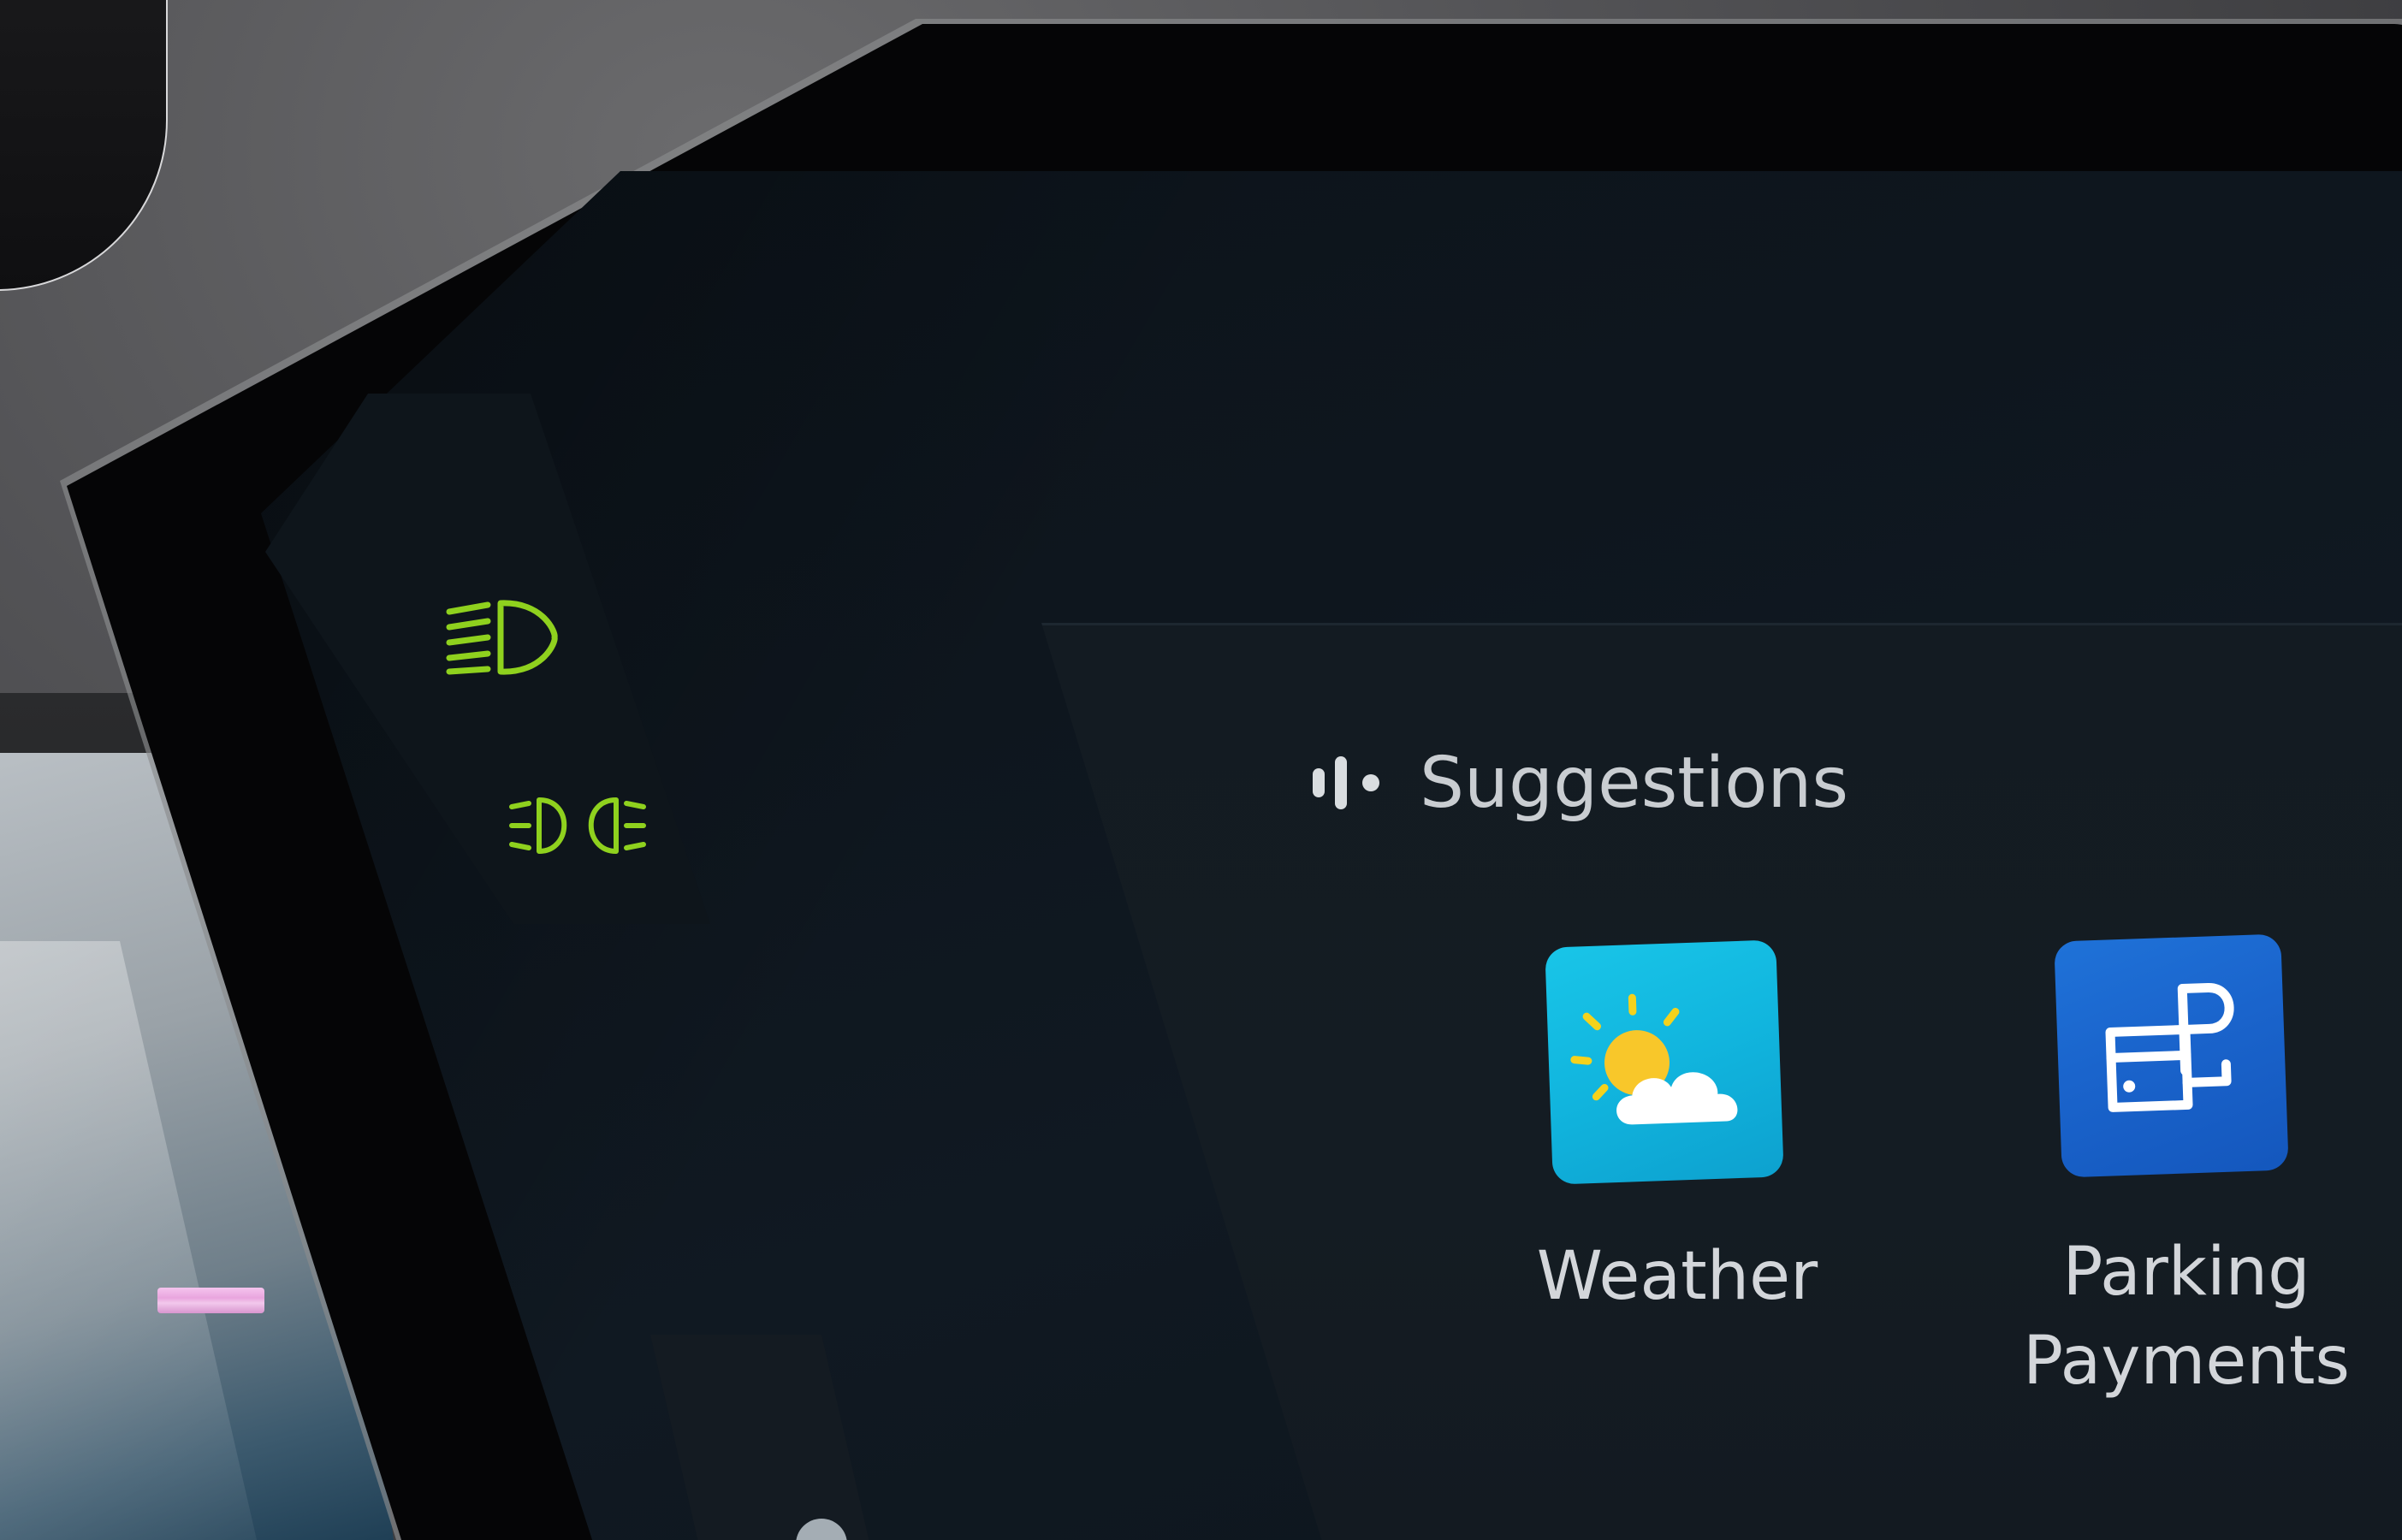 The height and width of the screenshot is (1540, 2402). Describe the element at coordinates (502, 637) in the screenshot. I see `high-beam-headlight-icon` at that location.